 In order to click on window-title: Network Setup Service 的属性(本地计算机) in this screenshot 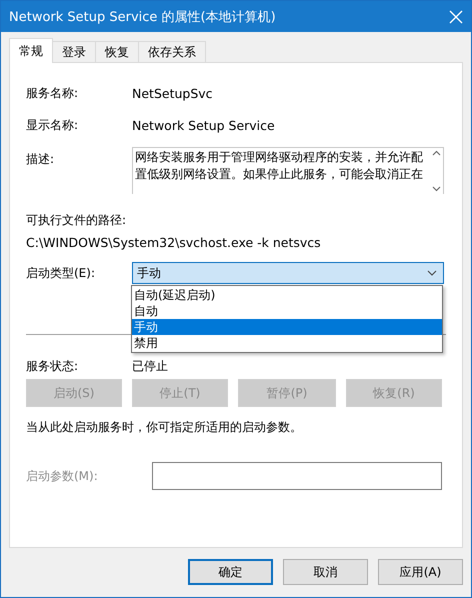, I will do `click(142, 17)`.